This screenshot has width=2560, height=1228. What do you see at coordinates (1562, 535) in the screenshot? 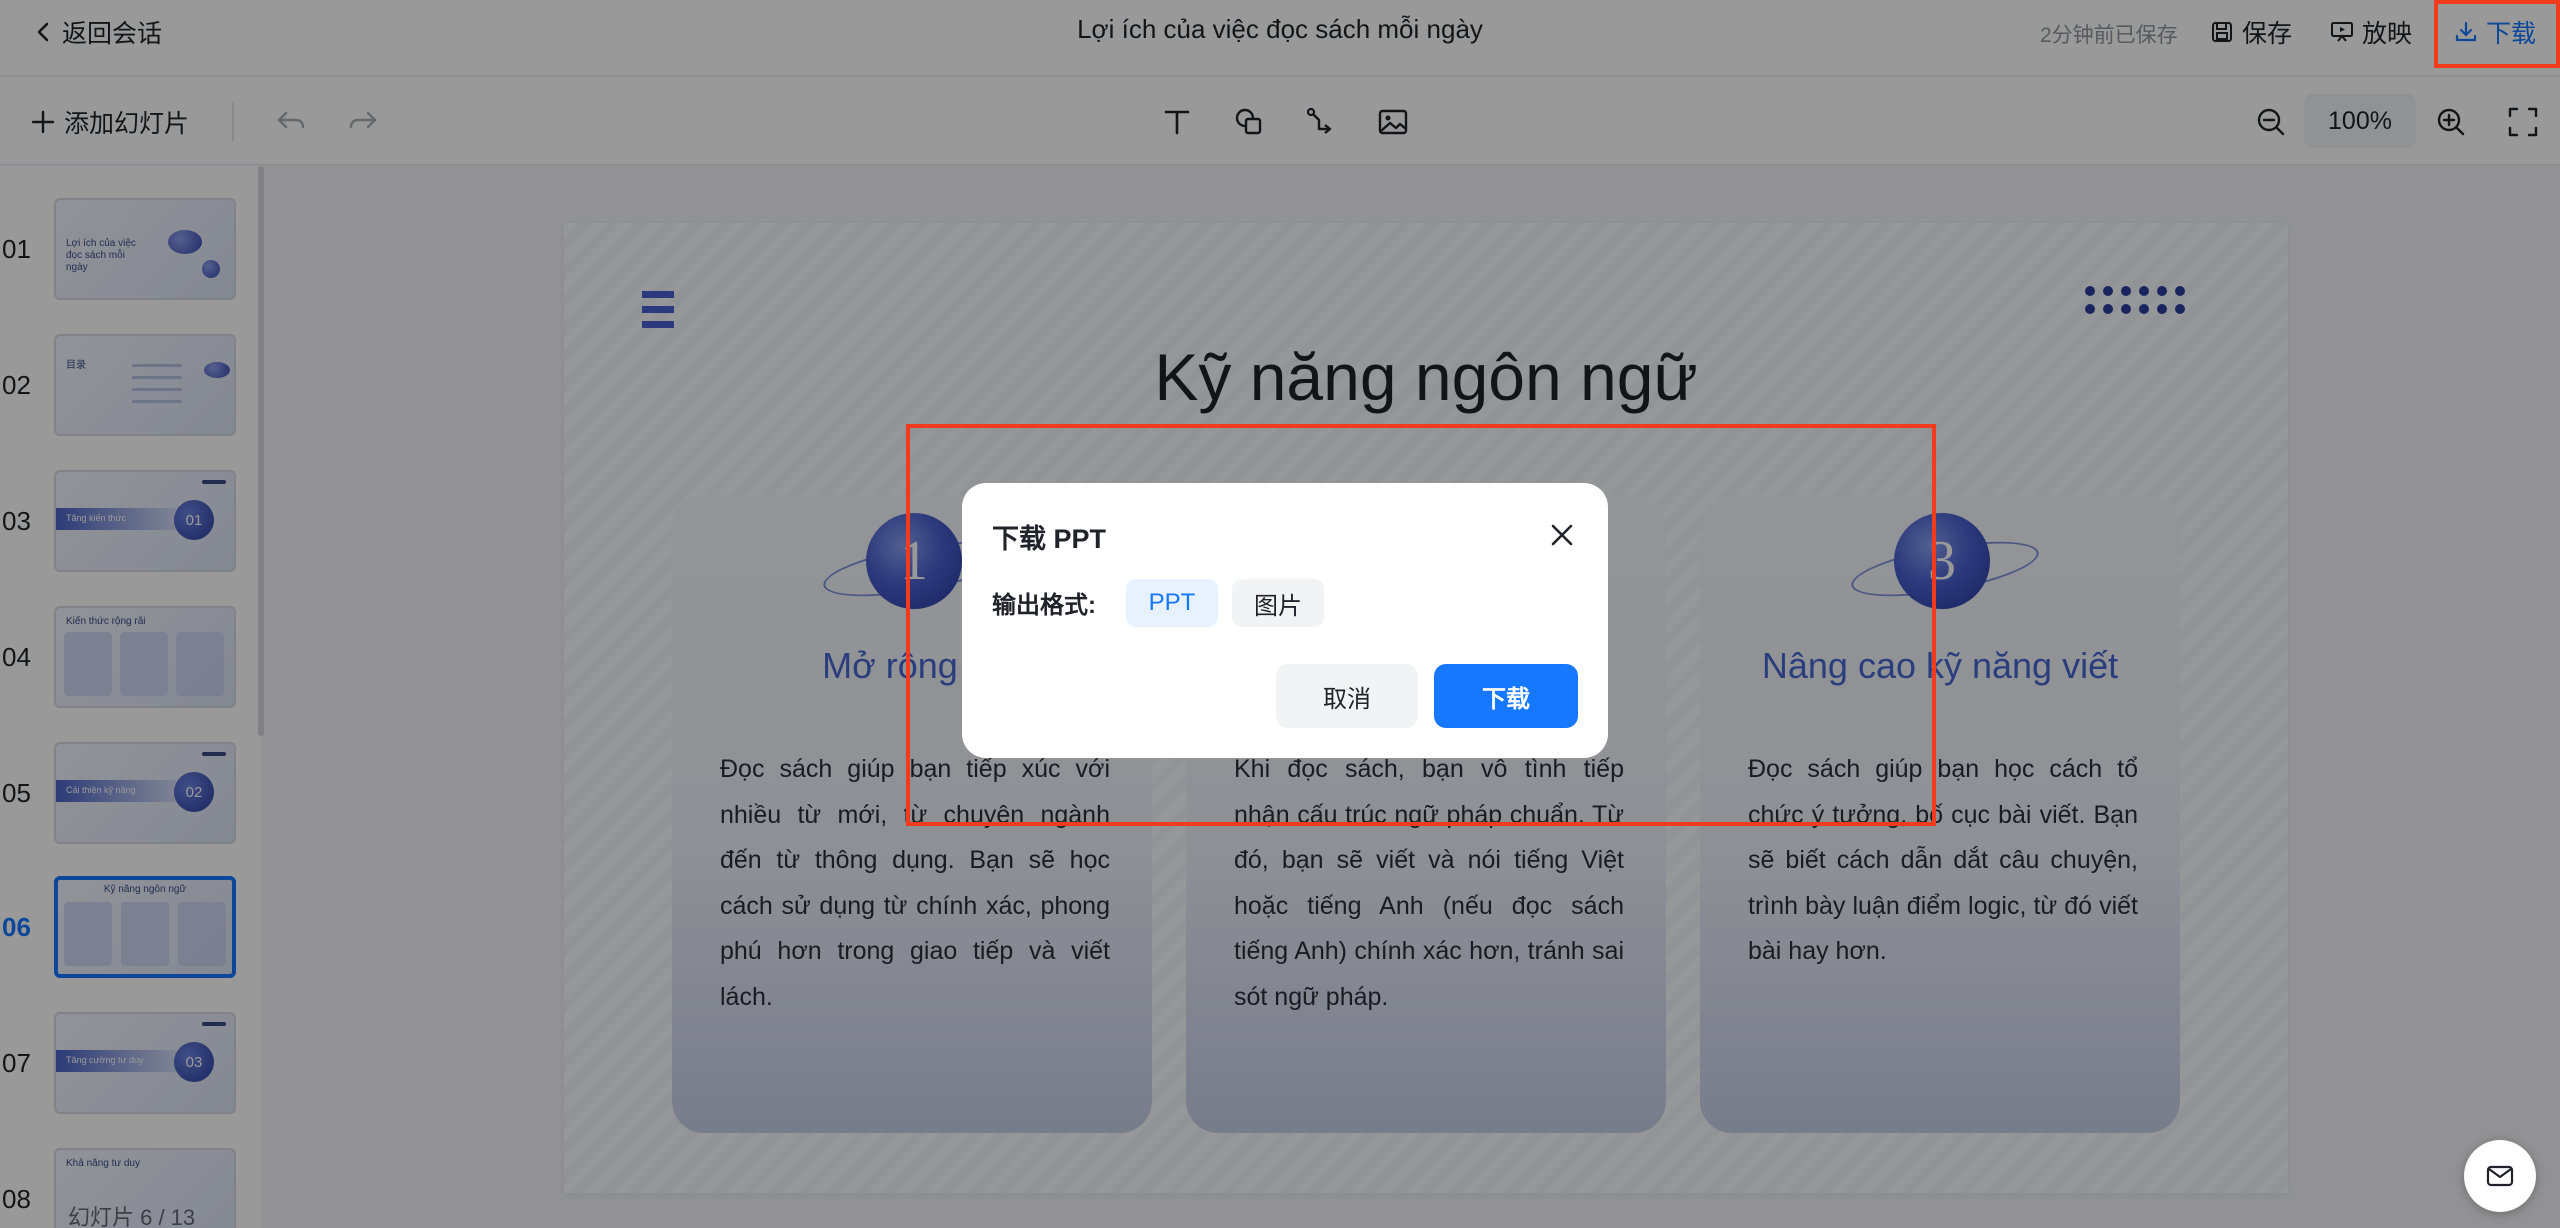
I see `close-icon` at bounding box center [1562, 535].